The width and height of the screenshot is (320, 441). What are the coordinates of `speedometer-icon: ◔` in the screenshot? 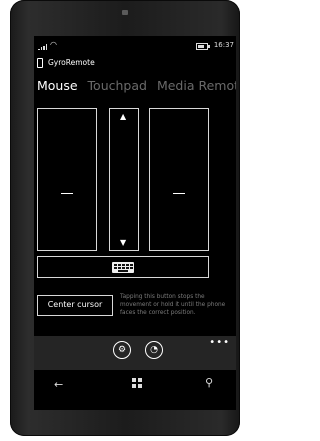 It's located at (154, 350).